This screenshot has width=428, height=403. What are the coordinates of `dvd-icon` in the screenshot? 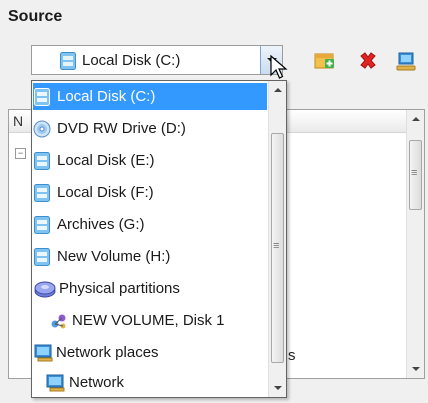 It's located at (42, 129).